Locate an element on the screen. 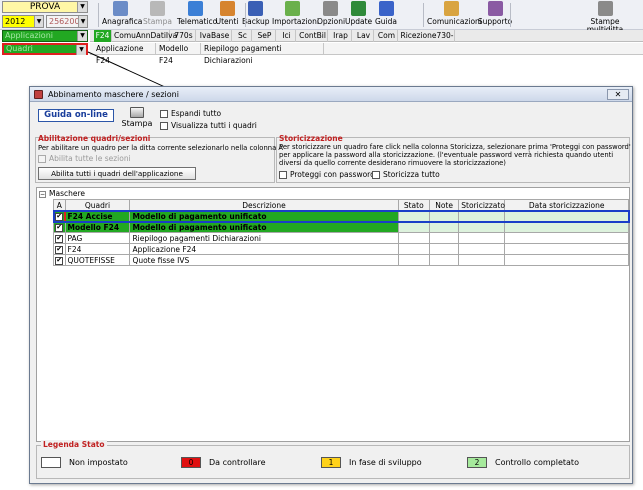  legend-swatch: 1 is located at coordinates (331, 462).